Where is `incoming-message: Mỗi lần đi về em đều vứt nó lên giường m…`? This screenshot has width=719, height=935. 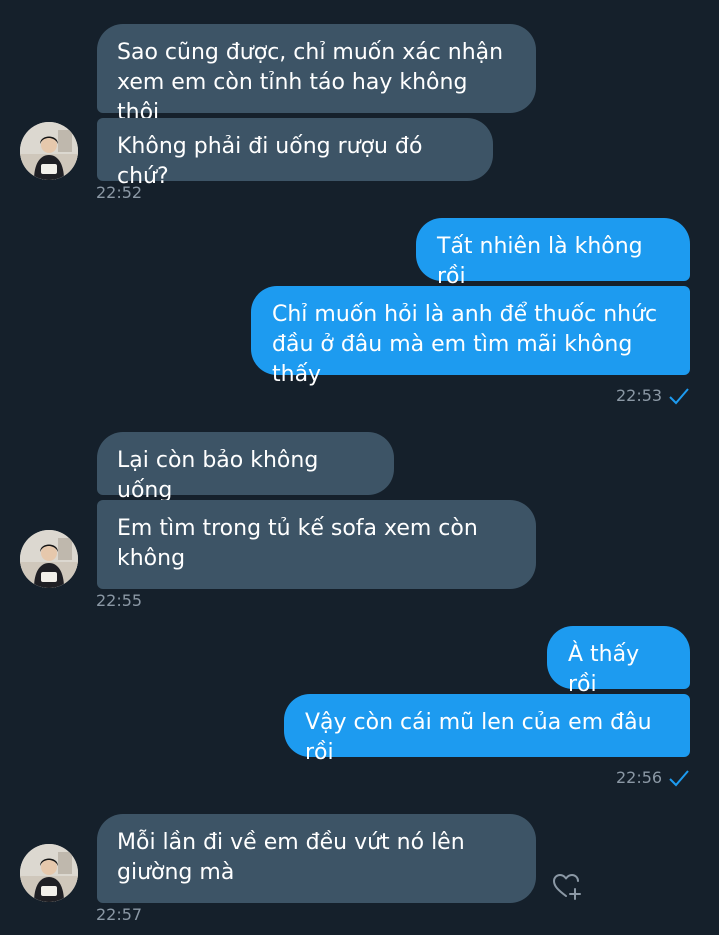 incoming-message: Mỗi lần đi về em đều vứt nó lên giường m… is located at coordinates (316, 858).